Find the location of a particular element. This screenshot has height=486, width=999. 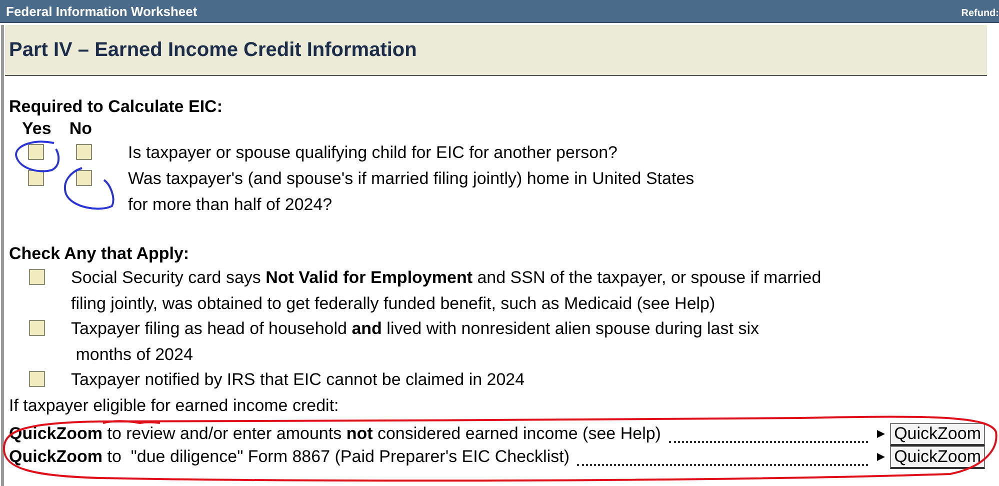

quickzoom-text: QuickZoom to "due diligence" Form 8867 (Paid Preparer's EIC Checklist) is located at coordinates (289, 457).